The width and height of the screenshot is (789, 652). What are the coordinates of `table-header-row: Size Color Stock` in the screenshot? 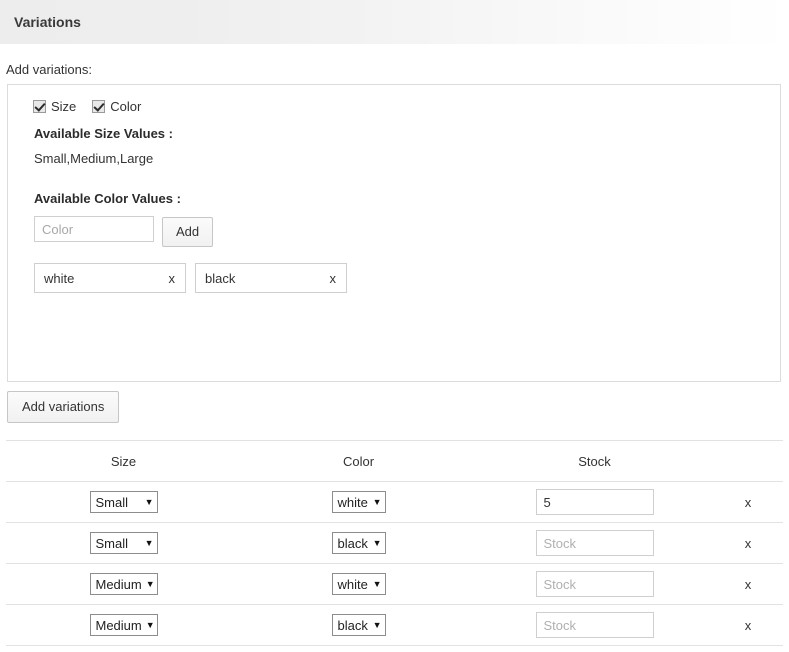 It's located at (394, 461).